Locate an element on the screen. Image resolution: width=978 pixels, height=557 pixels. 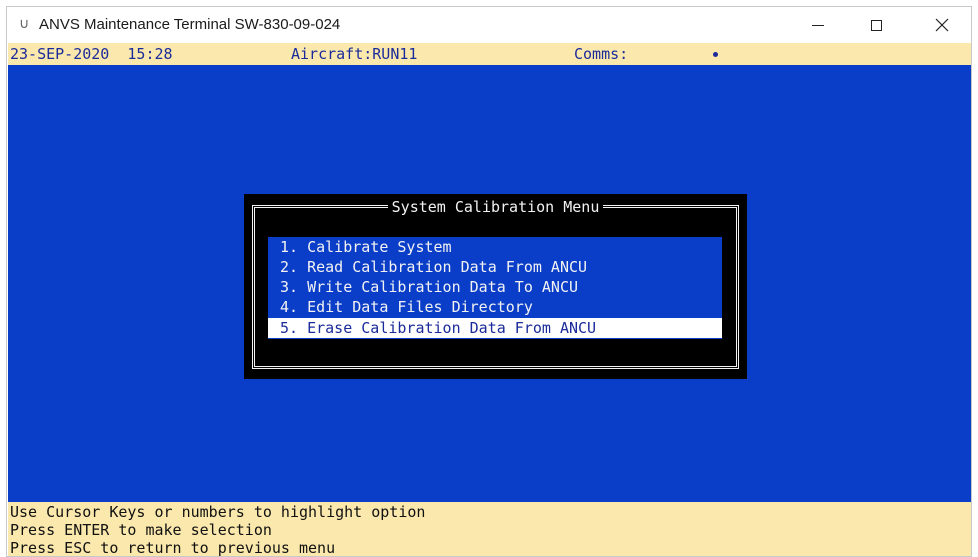
menu-item-calibrate-system: 1. Calibrate System is located at coordinates (495, 247).